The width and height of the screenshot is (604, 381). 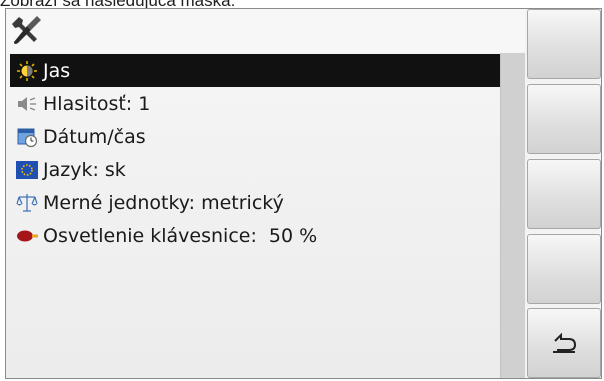 What do you see at coordinates (150, 235) in the screenshot?
I see `menu-item-label: Osvetlenie klávesnice:` at bounding box center [150, 235].